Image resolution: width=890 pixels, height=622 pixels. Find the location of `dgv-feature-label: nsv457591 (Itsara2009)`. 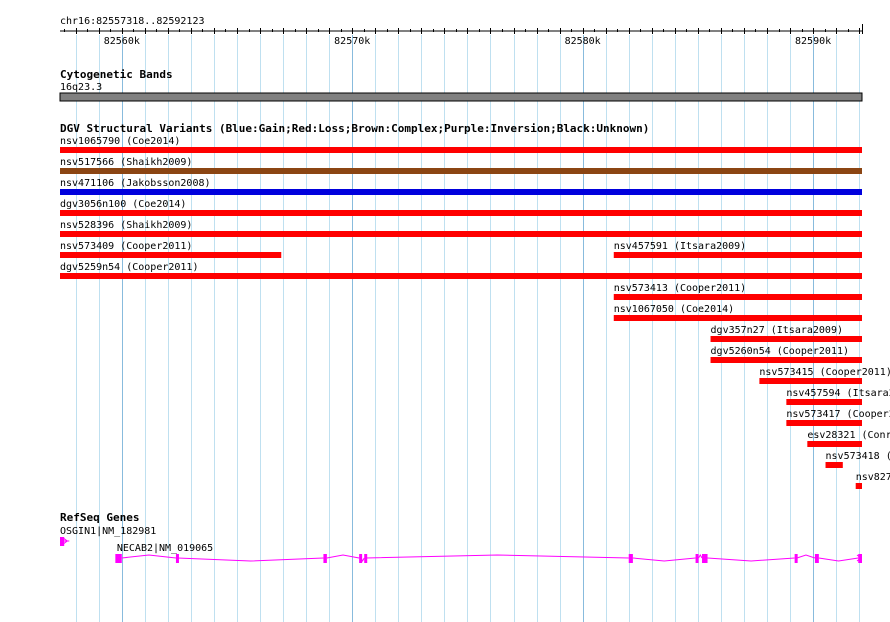

dgv-feature-label: nsv457591 (Itsara2009) is located at coordinates (680, 246).